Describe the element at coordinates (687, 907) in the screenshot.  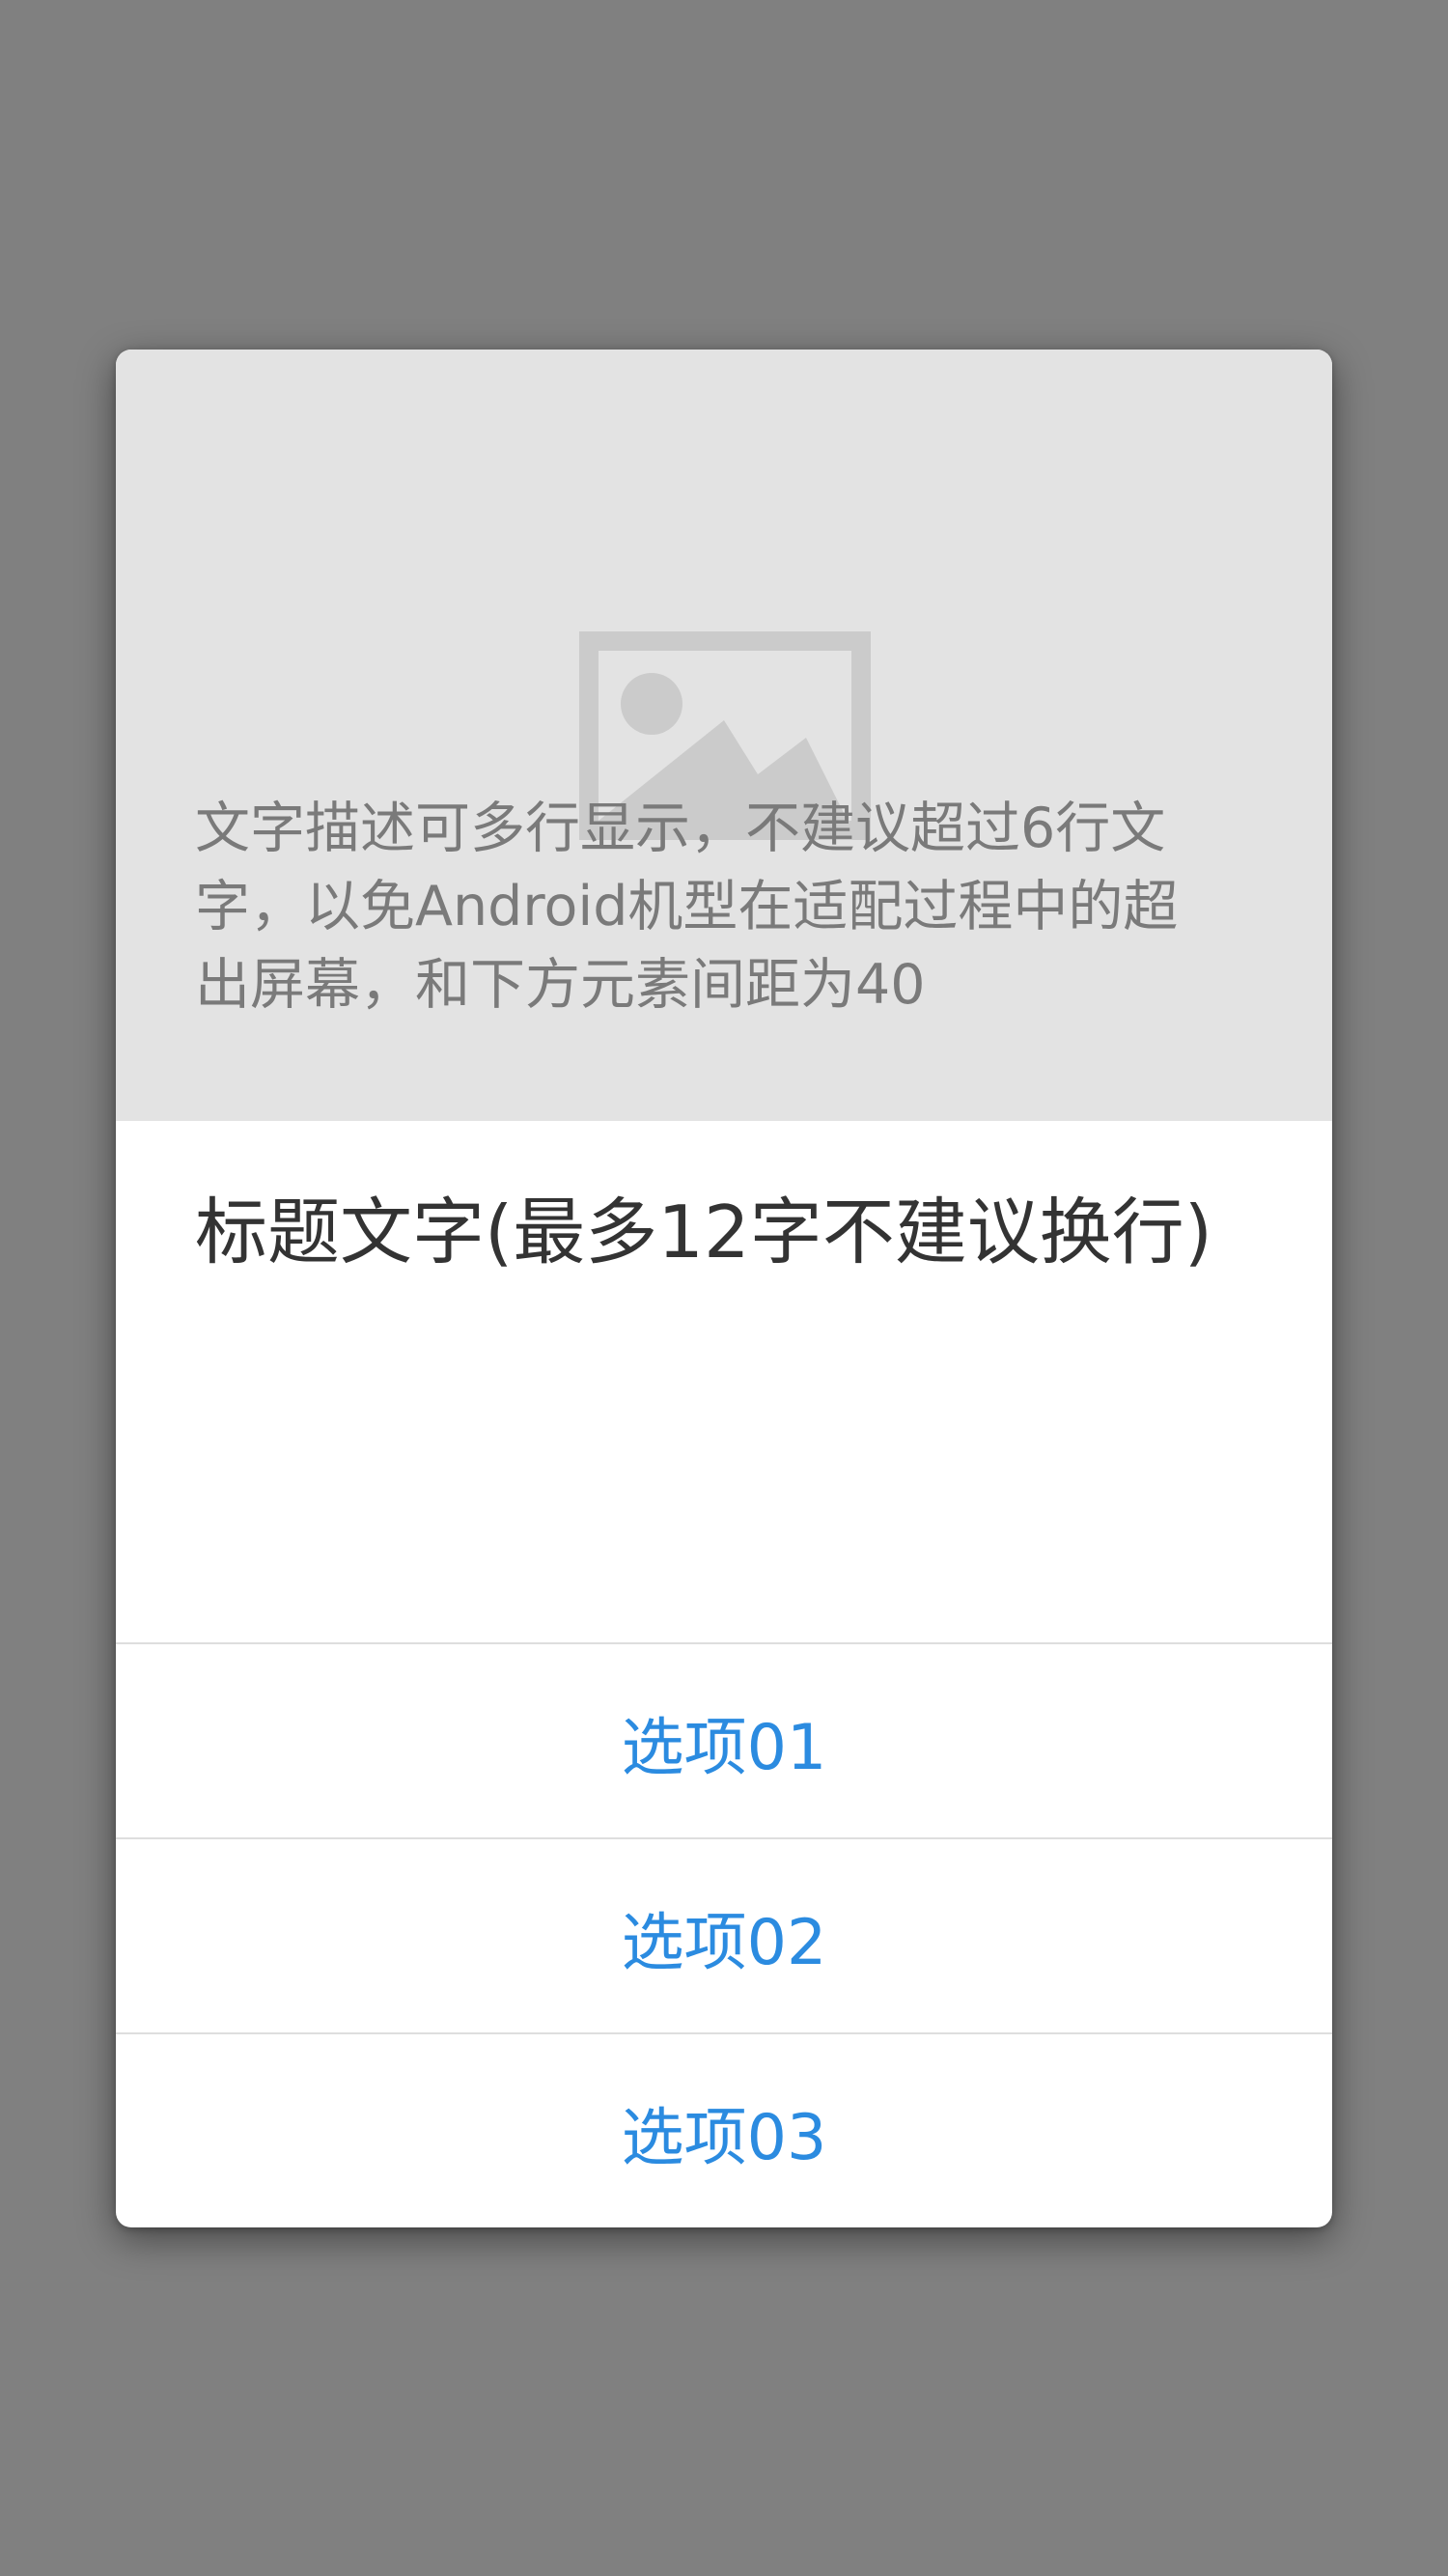
I see `description-line: 字，以免Android机型在适配过程中的超` at that location.